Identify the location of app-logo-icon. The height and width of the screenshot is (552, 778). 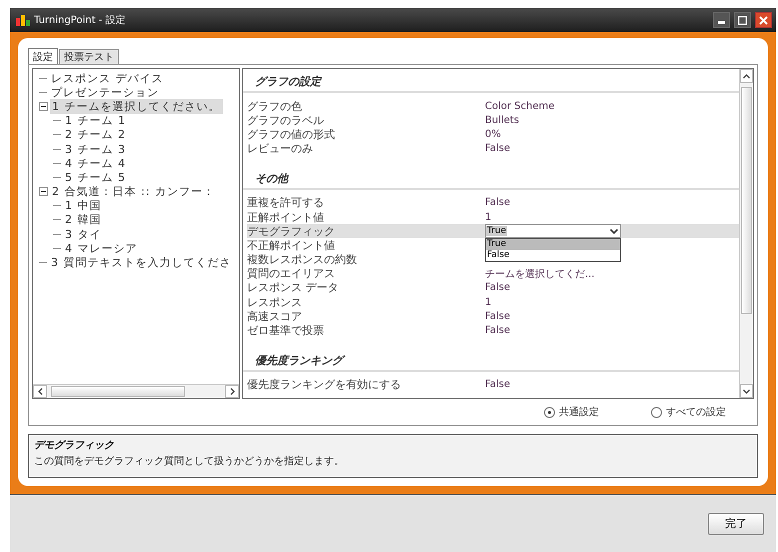
(23, 20).